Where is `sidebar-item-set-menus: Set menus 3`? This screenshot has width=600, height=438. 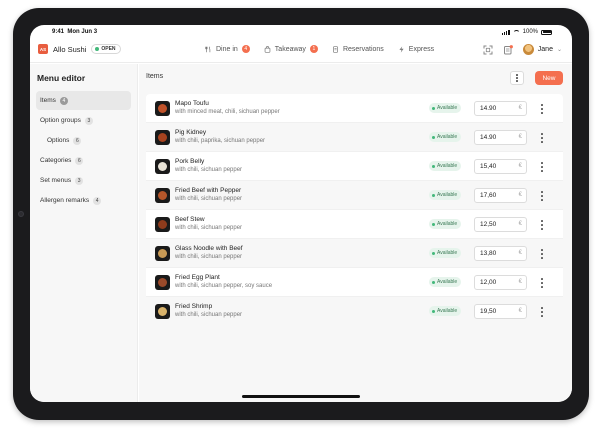 sidebar-item-set-menus: Set menus 3 is located at coordinates (83, 180).